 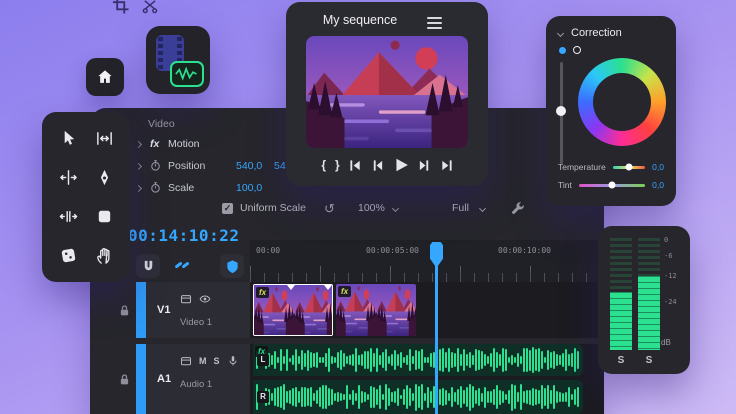 I want to click on meter-left, so click(x=621, y=294).